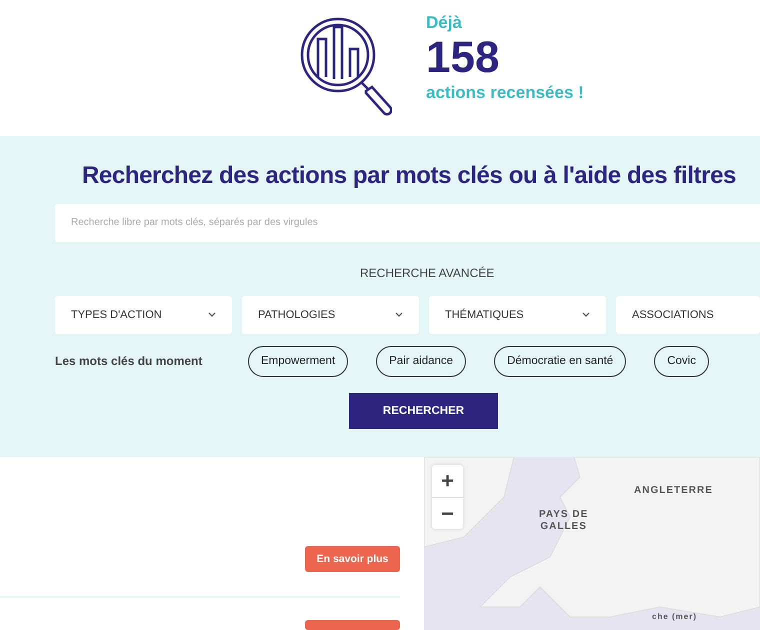 This screenshot has width=760, height=630. Describe the element at coordinates (560, 361) in the screenshot. I see `keyword-chip: Démocratie en santé` at that location.